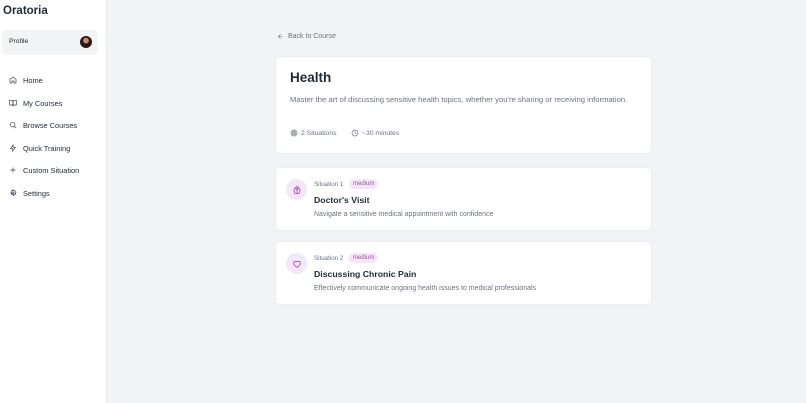 The image size is (806, 403). I want to click on clock-icon, so click(355, 133).